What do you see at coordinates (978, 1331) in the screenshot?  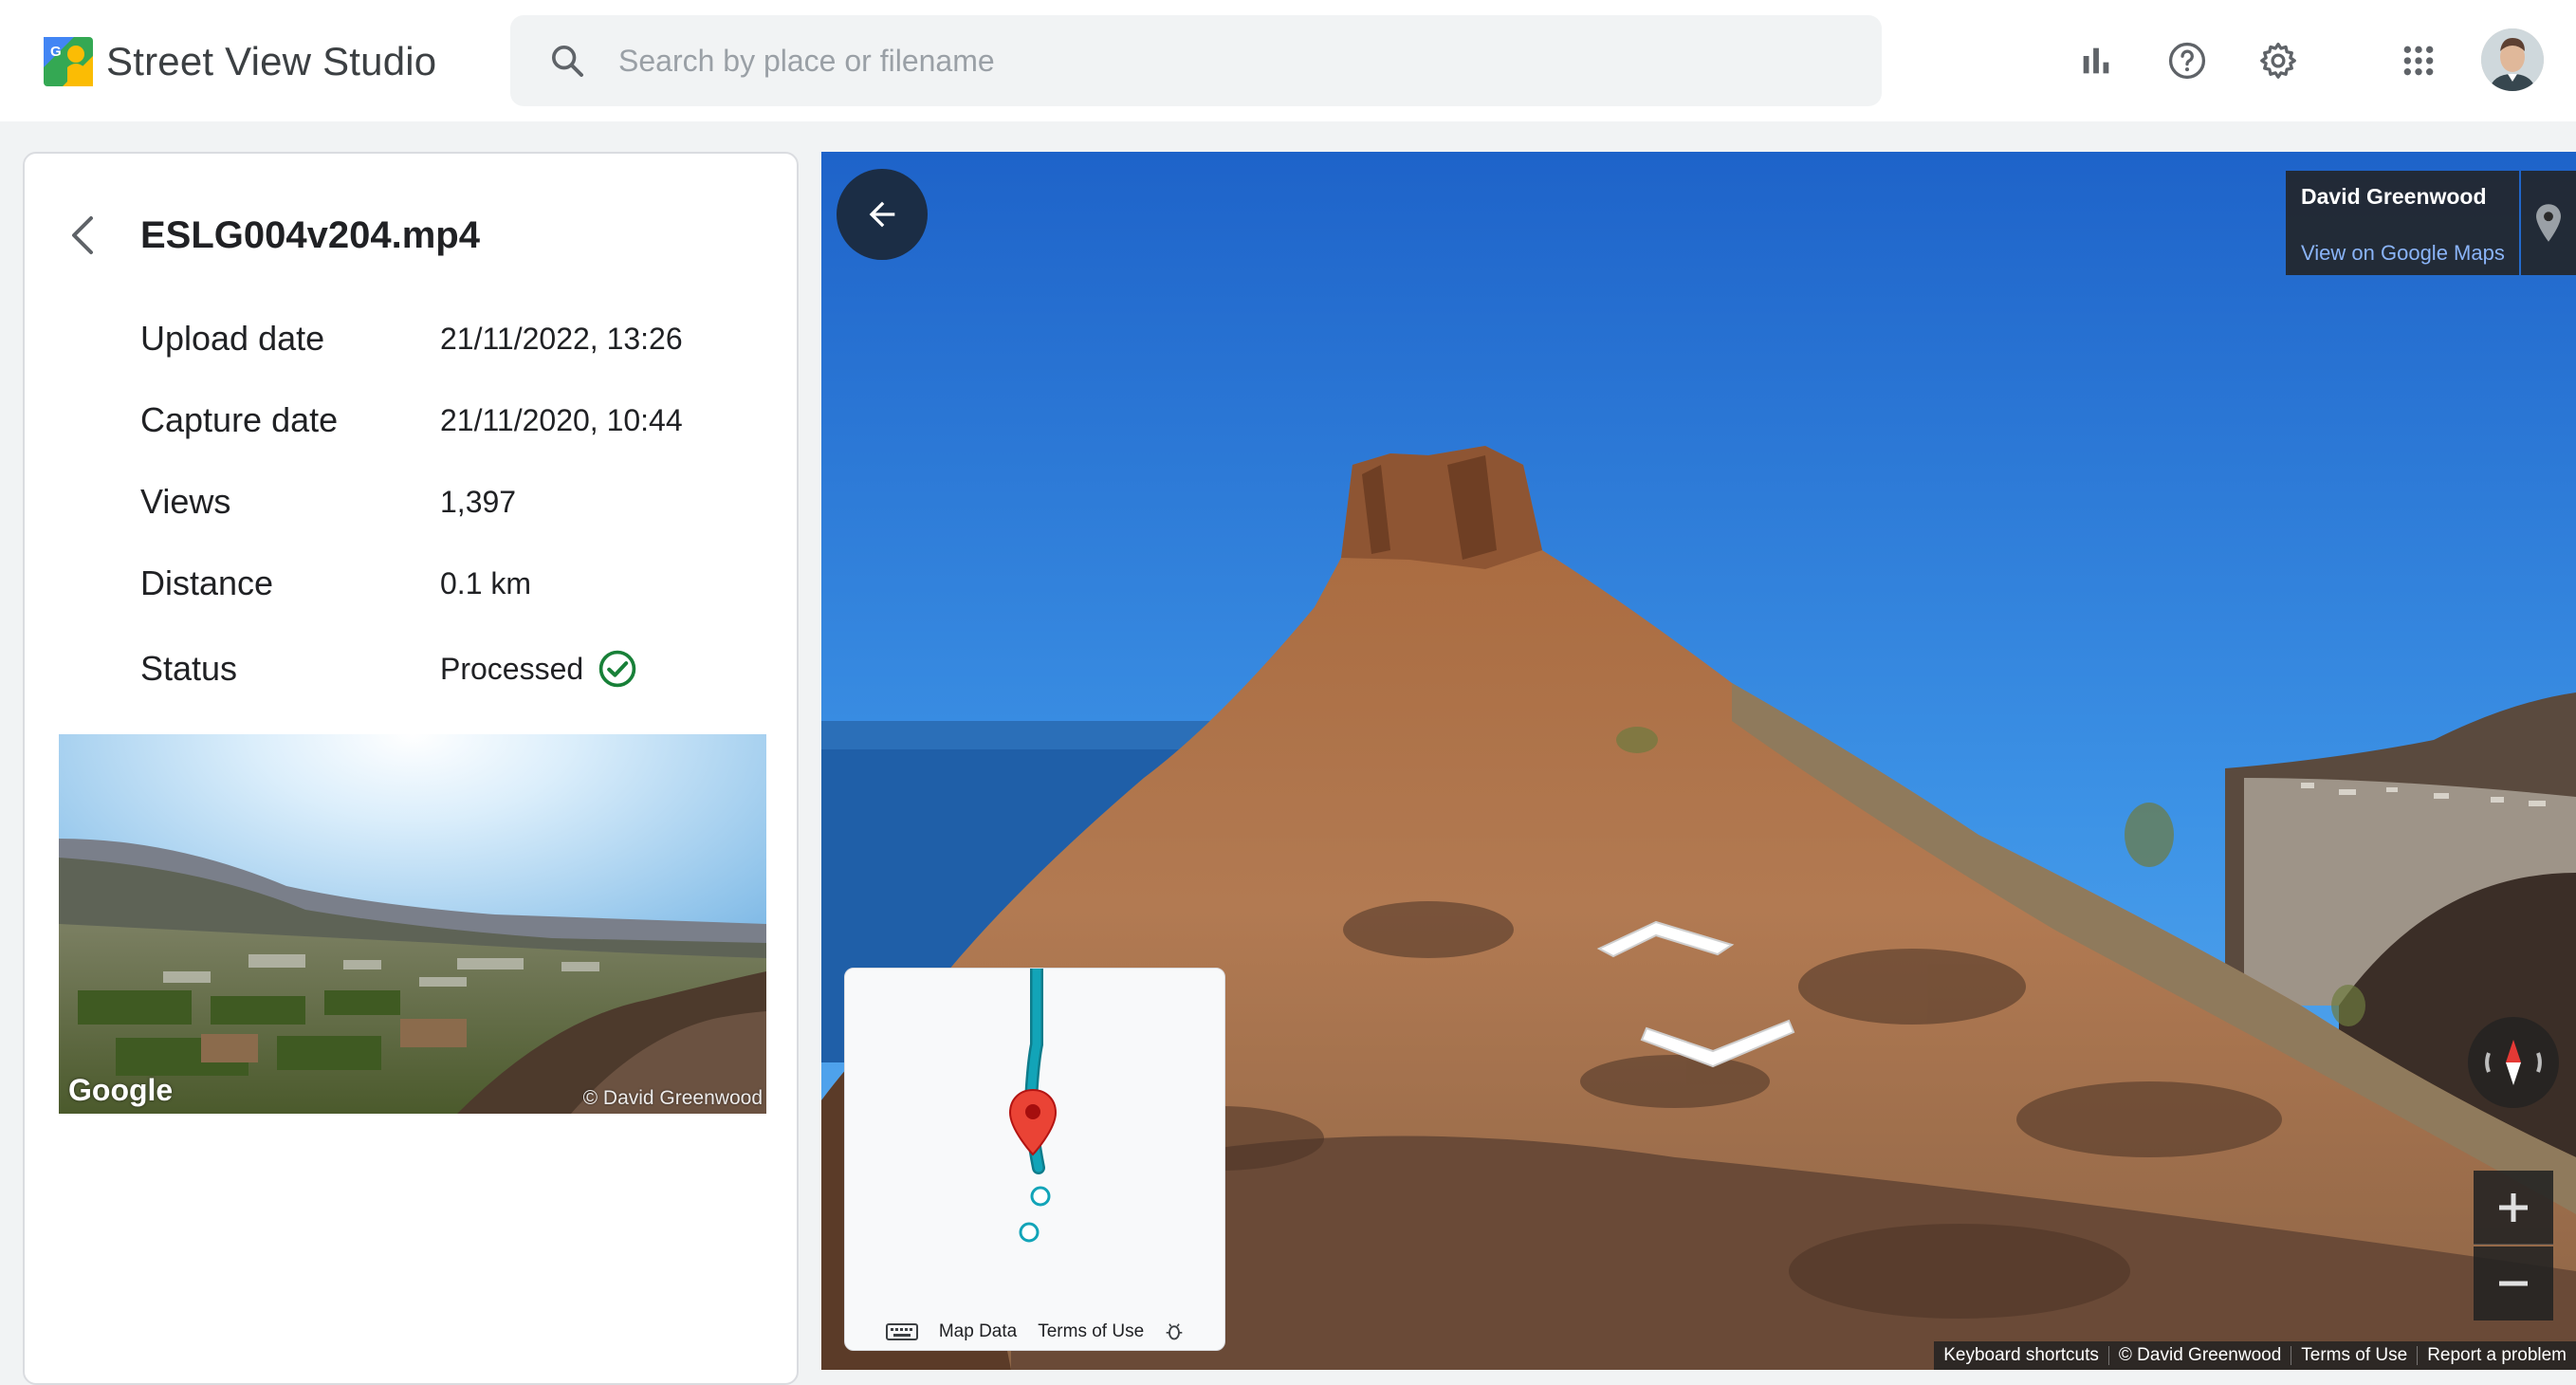 I see `map-data-link: Map Data` at bounding box center [978, 1331].